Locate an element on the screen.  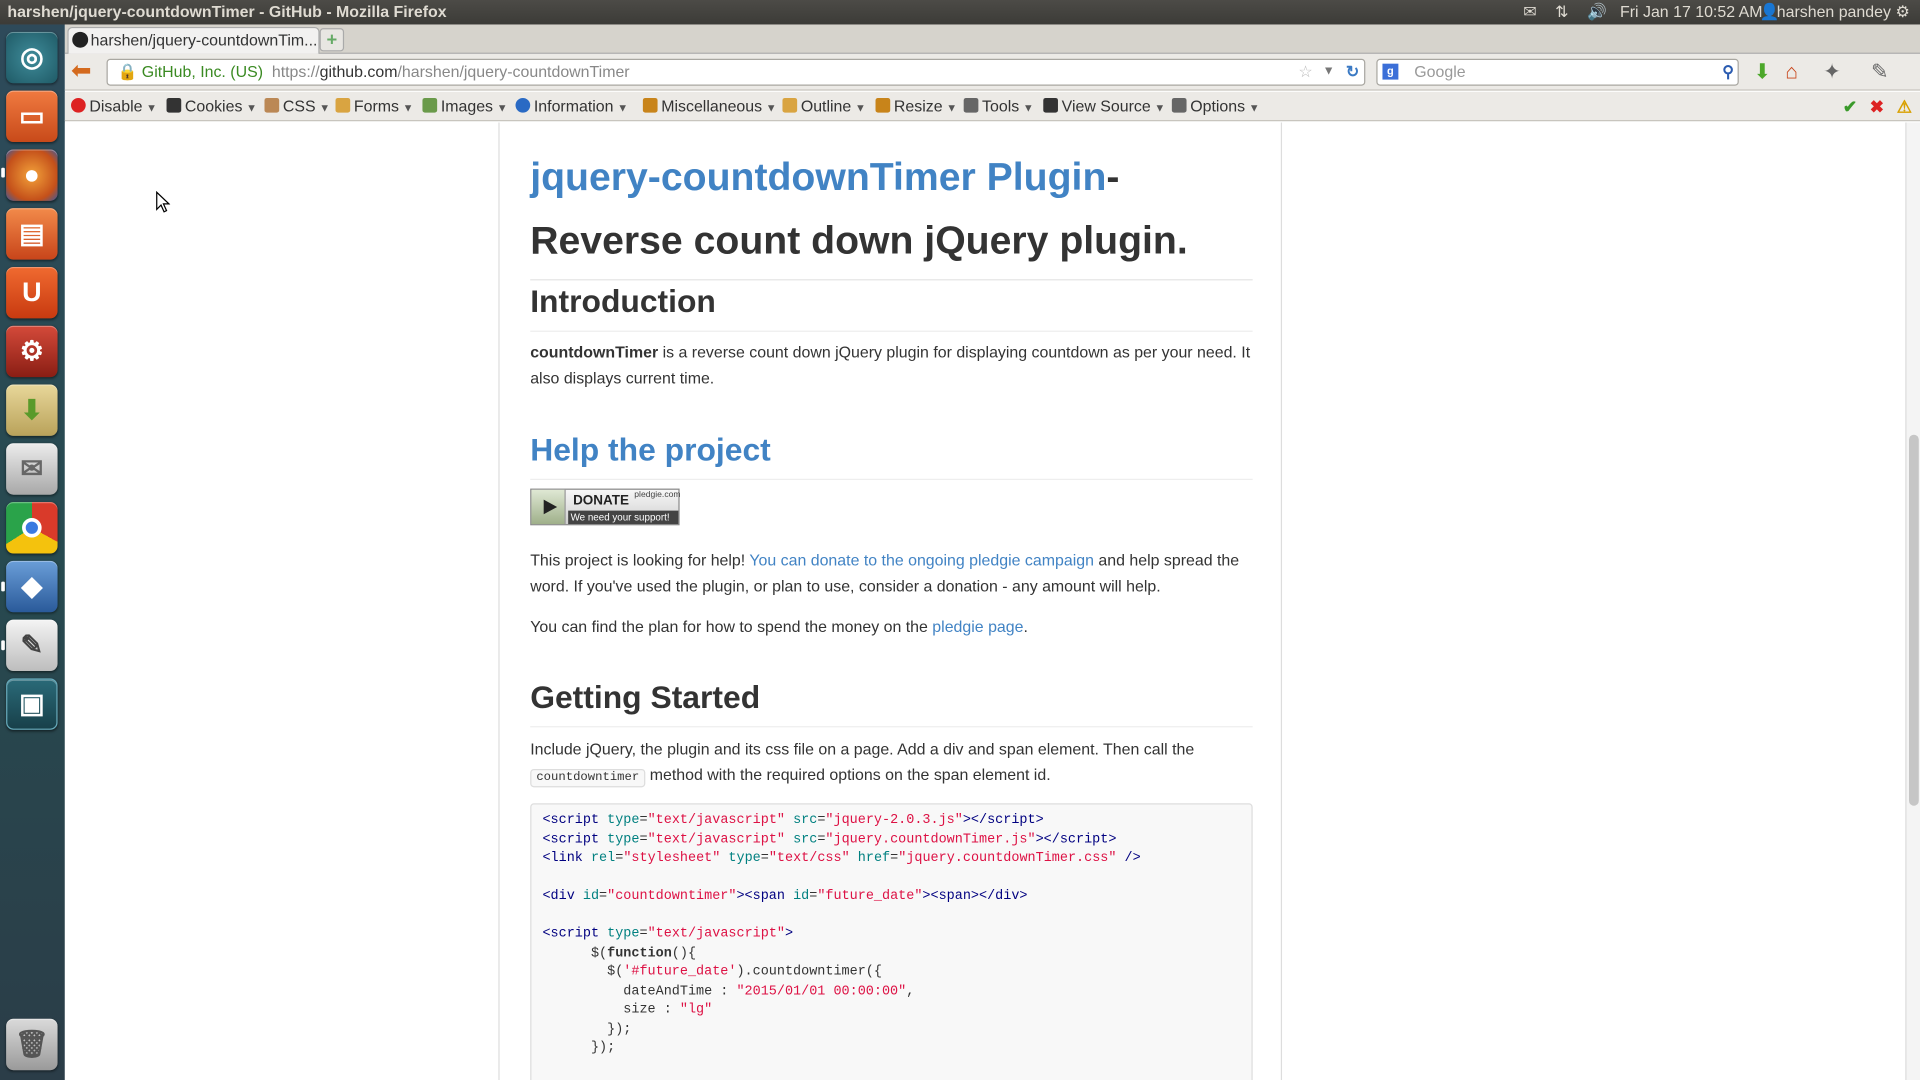
scrollbar-thumb is located at coordinates (1913, 620).